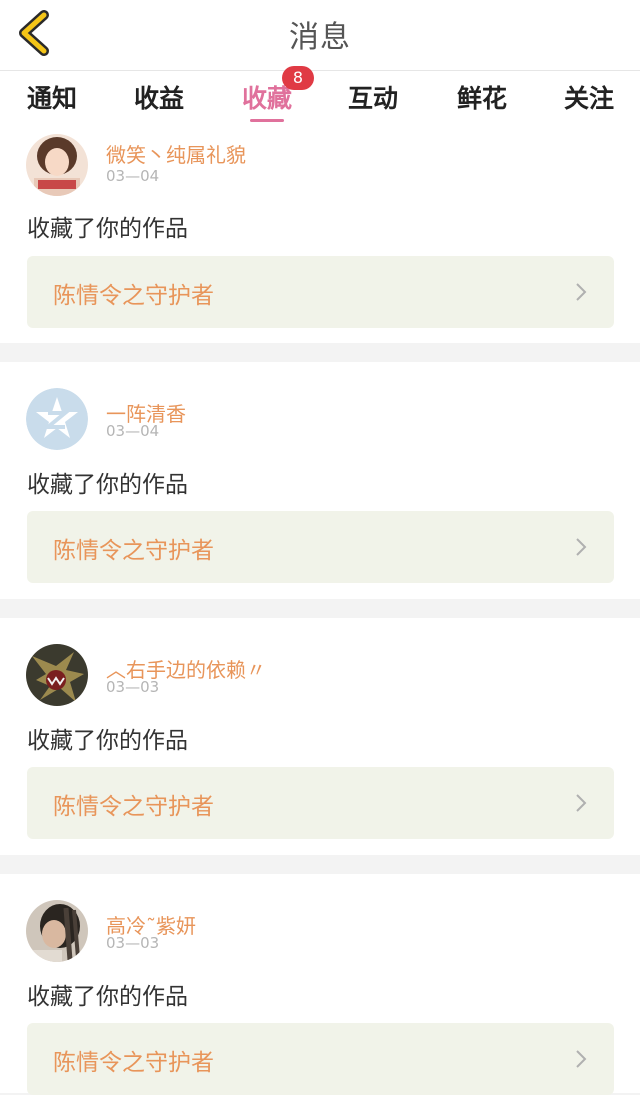 This screenshot has width=640, height=1095. I want to click on tab-flowers: 鲜花, so click(482, 97).